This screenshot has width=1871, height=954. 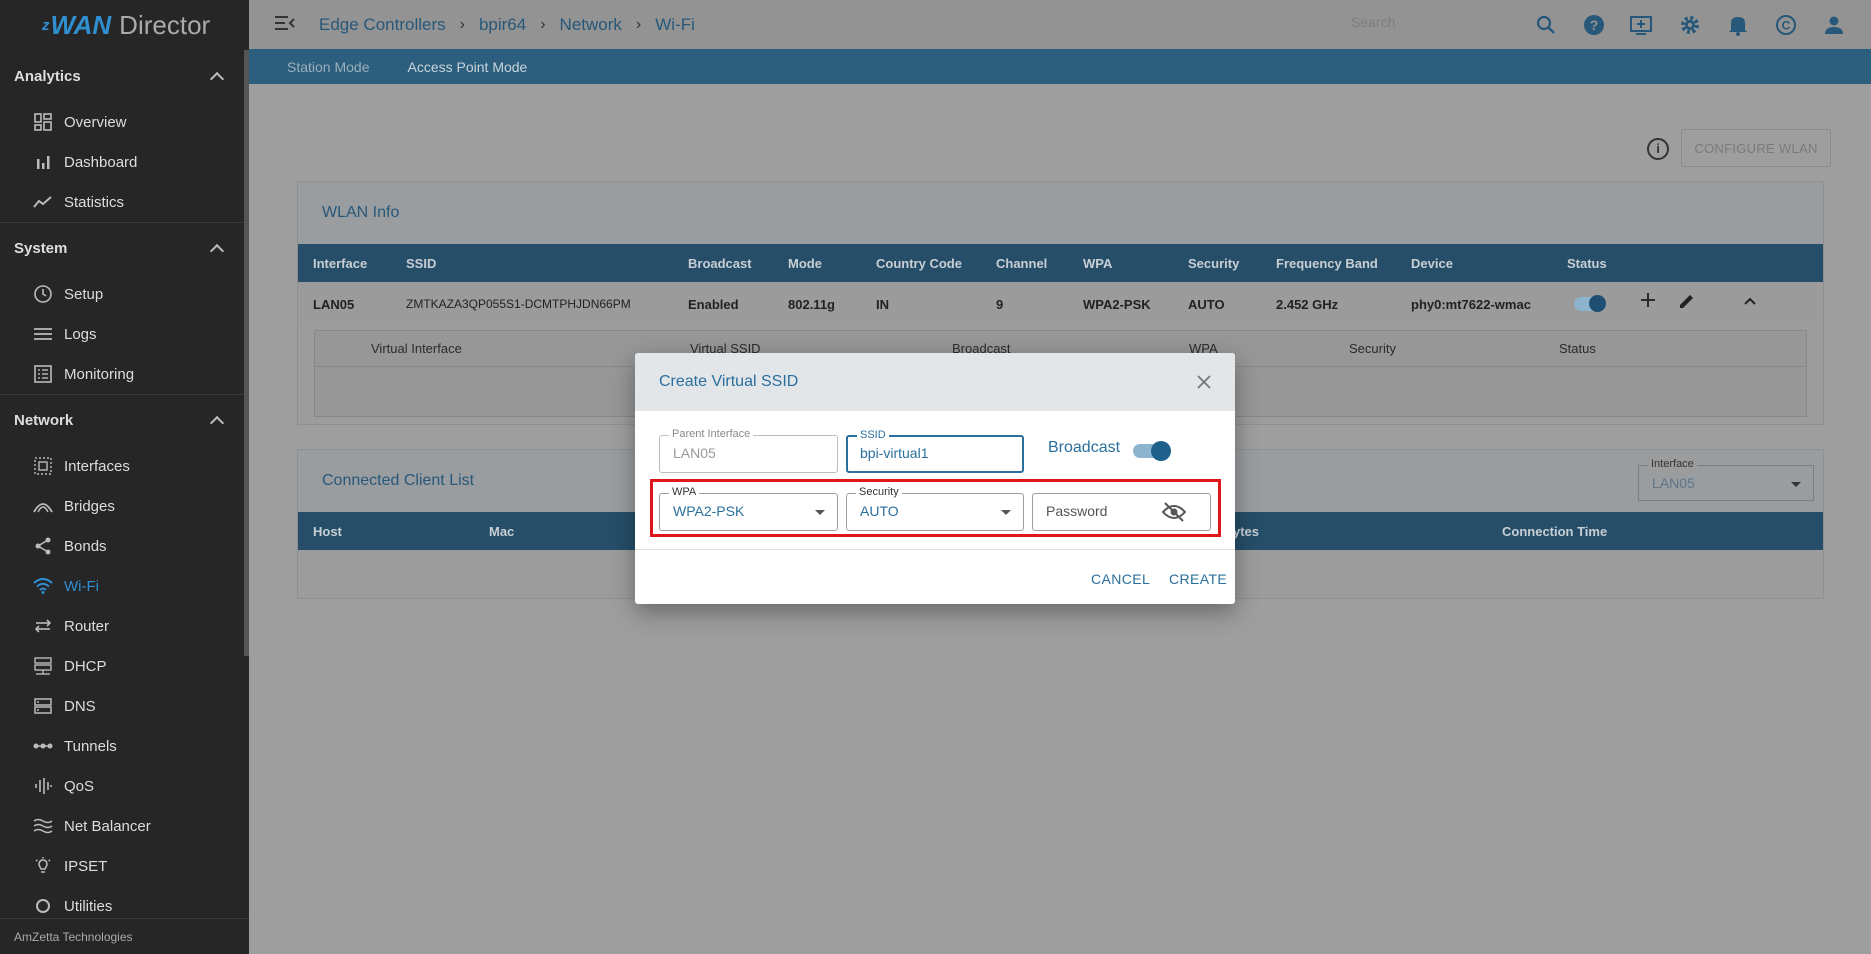 I want to click on toggle-knob, so click(x=1161, y=451).